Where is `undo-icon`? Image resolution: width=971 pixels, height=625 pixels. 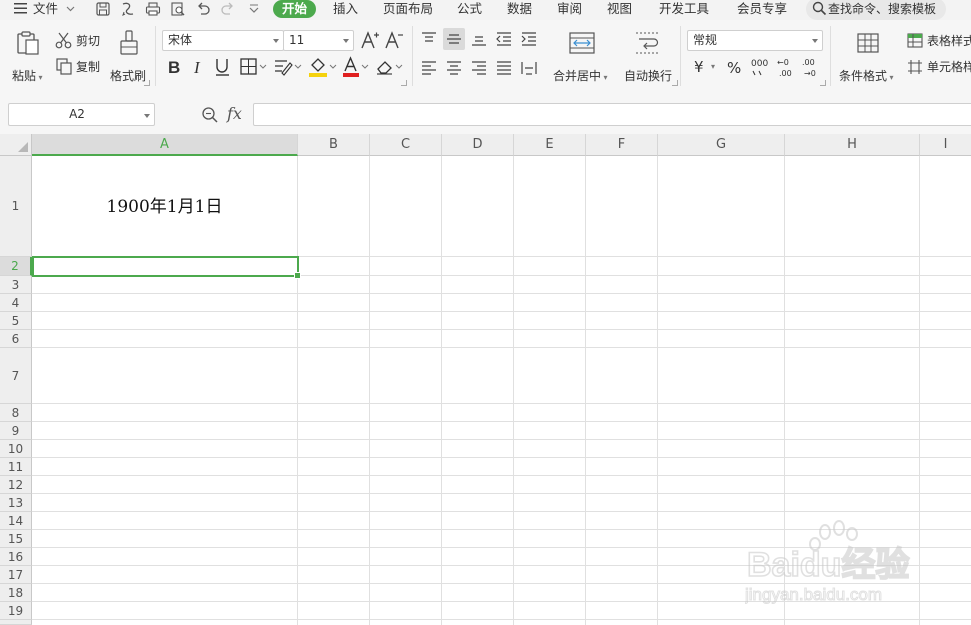
undo-icon is located at coordinates (203, 9).